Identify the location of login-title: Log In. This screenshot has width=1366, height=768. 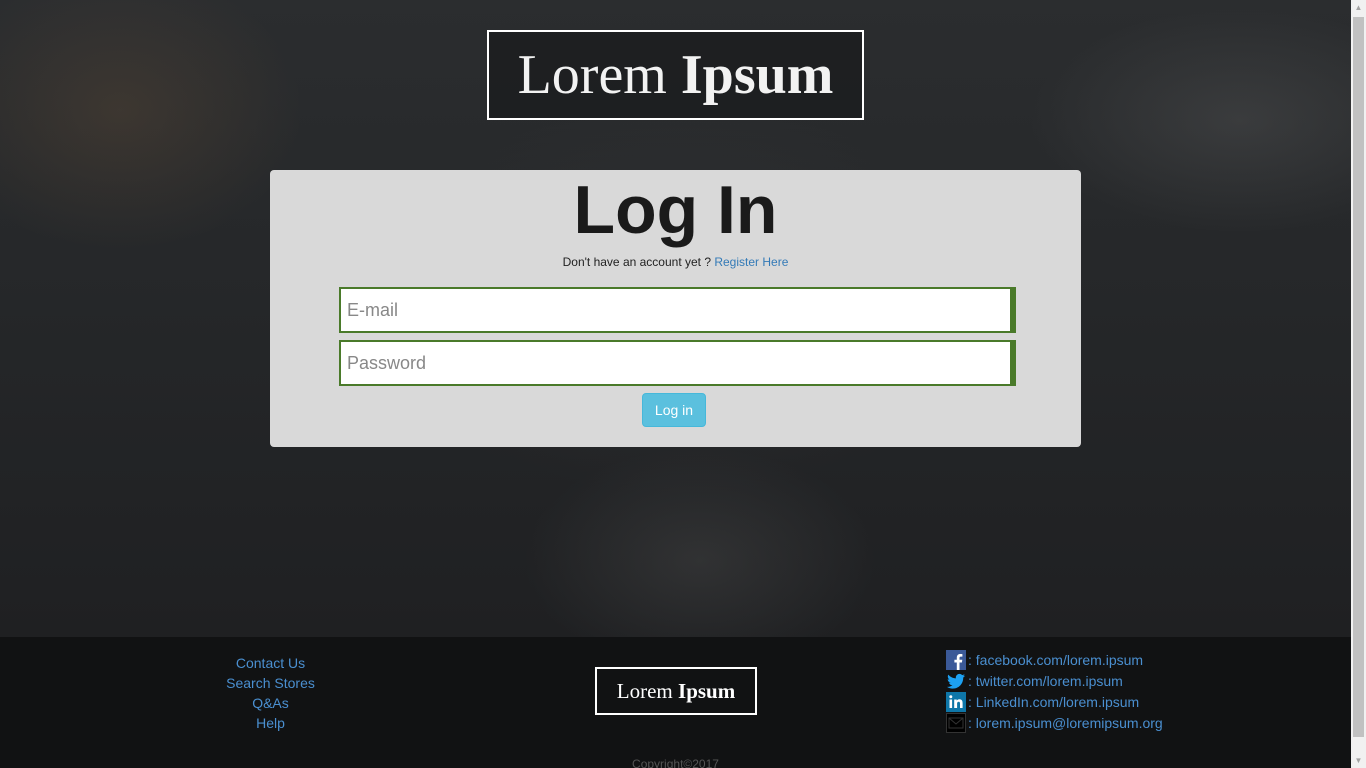
(675, 210).